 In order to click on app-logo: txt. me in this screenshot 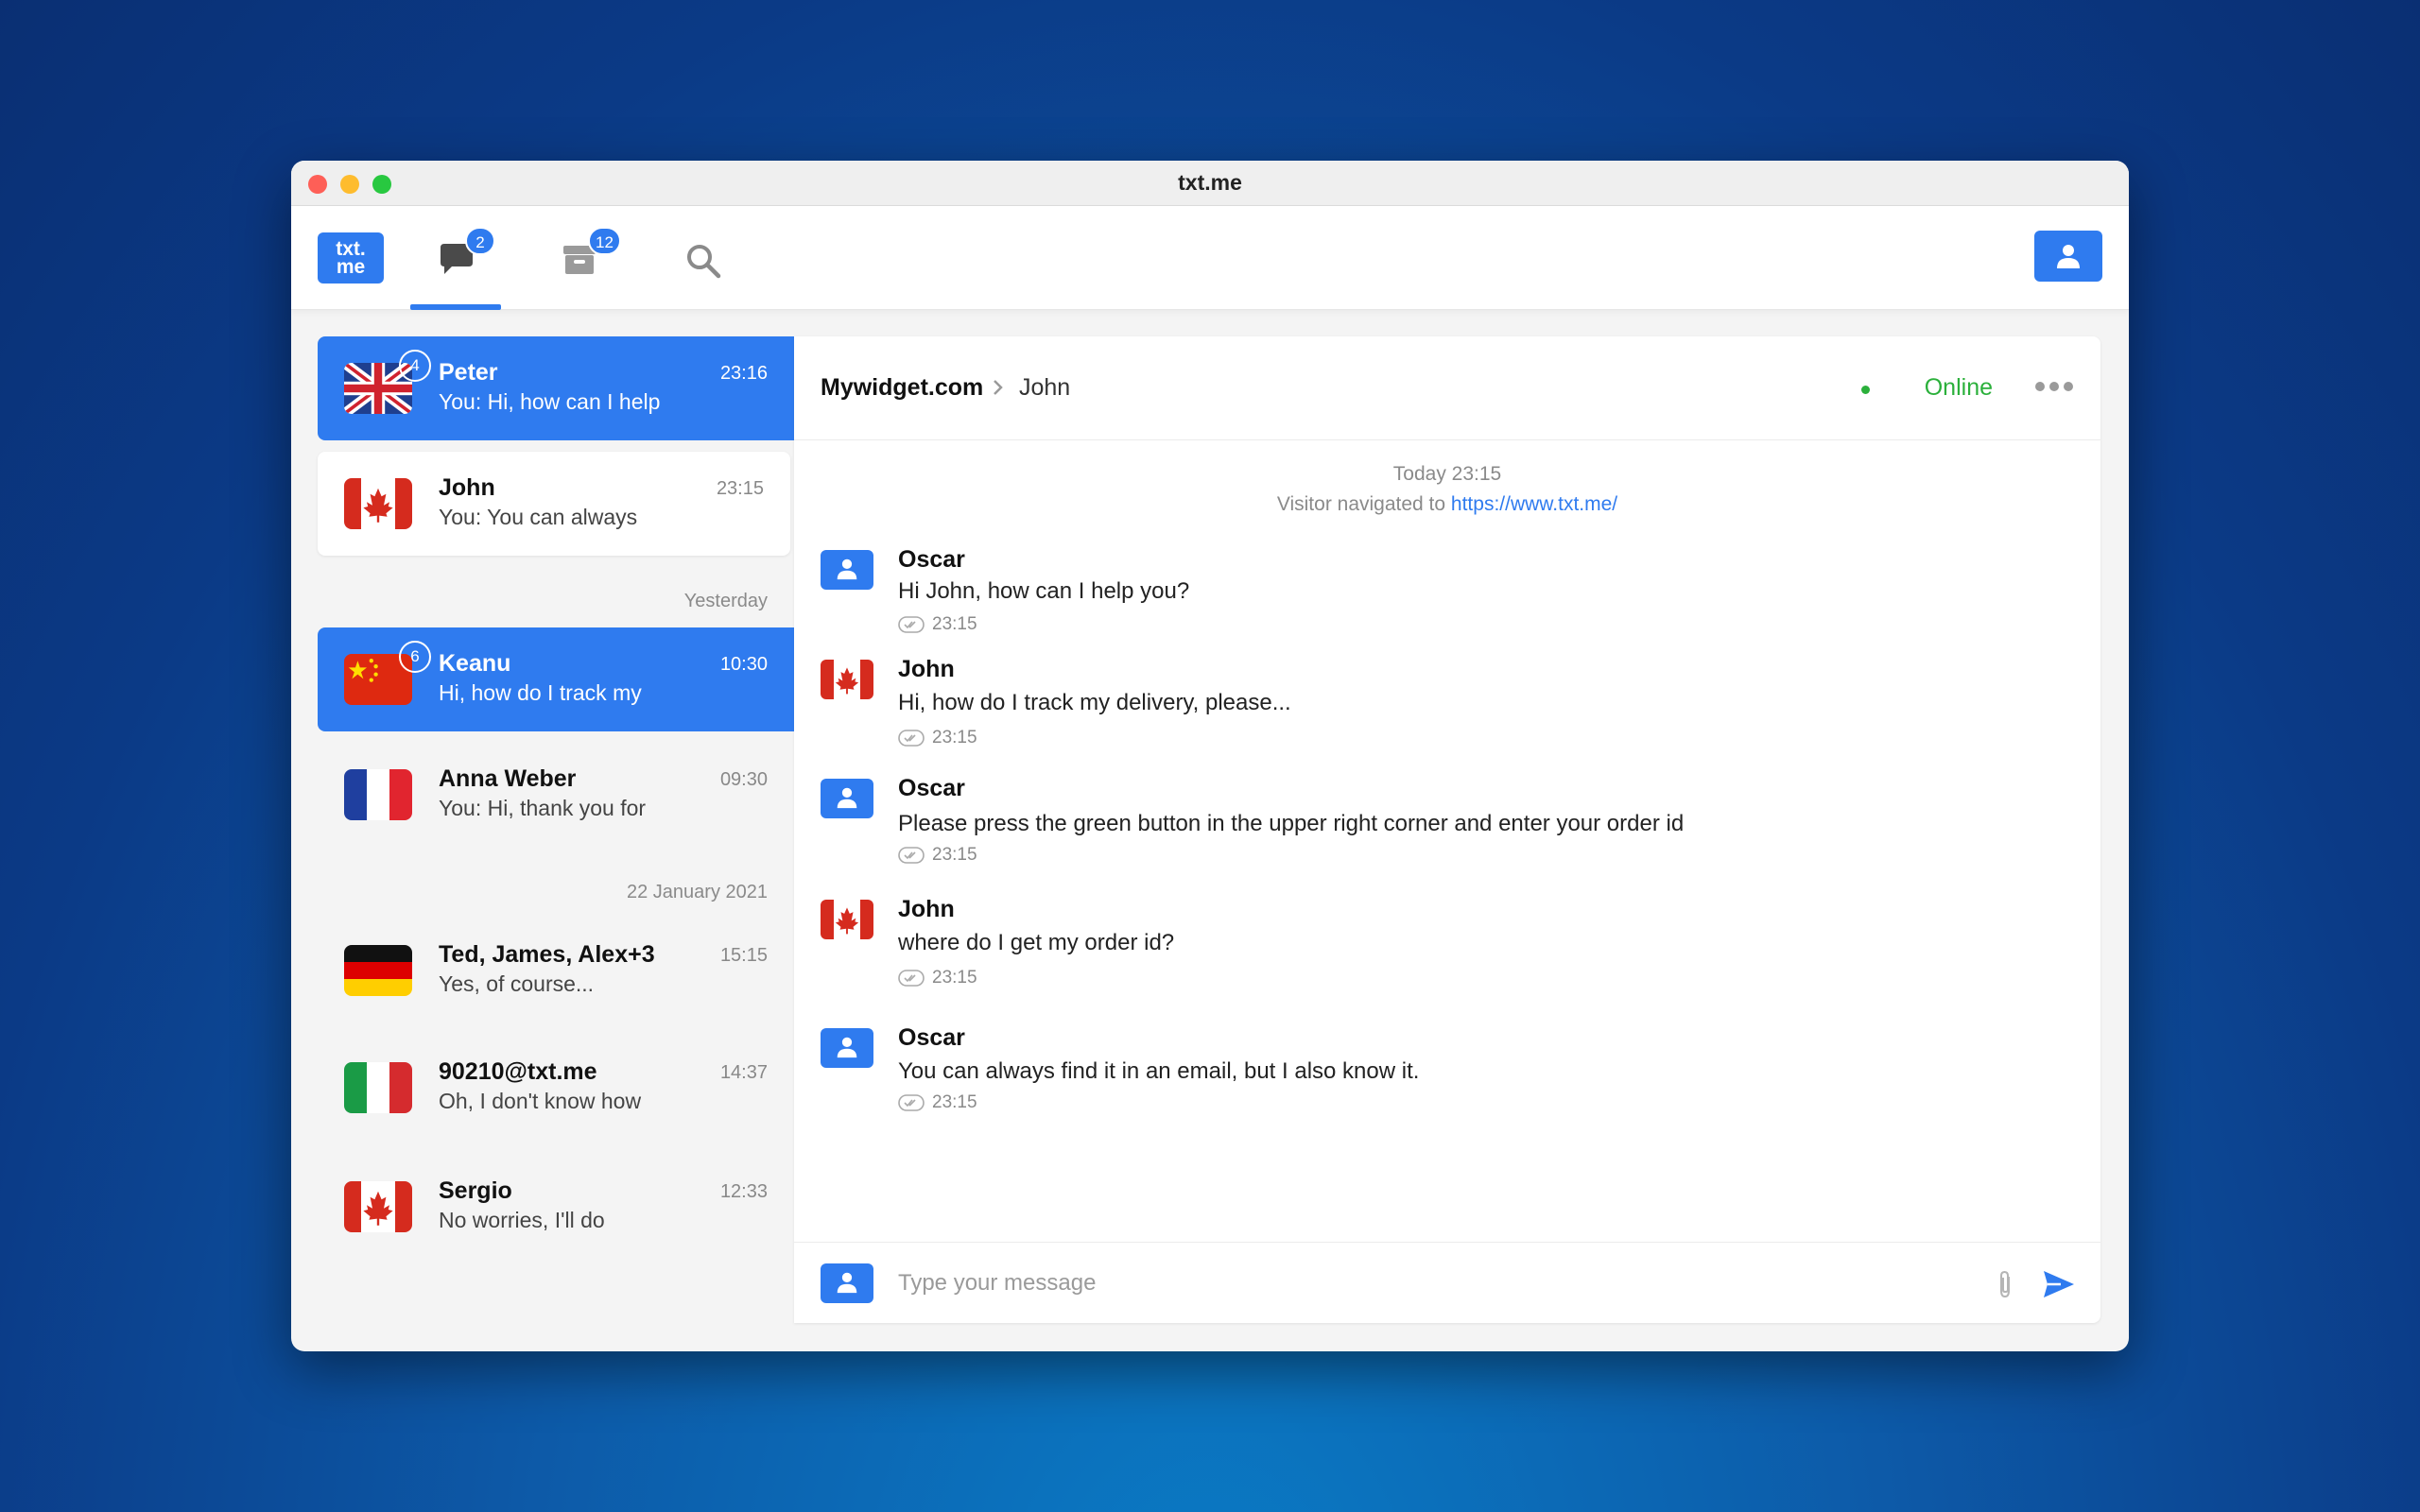, I will do `click(351, 258)`.